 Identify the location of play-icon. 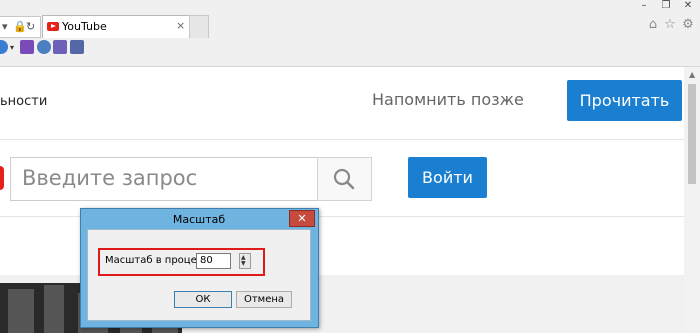
(53, 26).